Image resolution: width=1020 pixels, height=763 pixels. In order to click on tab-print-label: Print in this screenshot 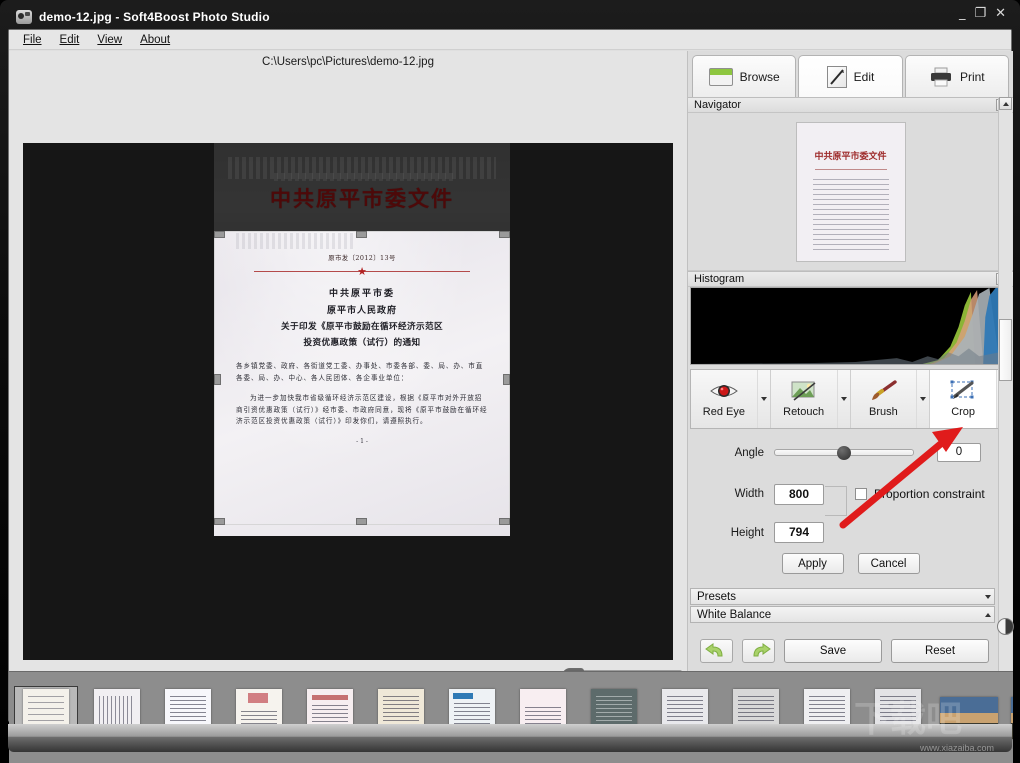, I will do `click(972, 76)`.